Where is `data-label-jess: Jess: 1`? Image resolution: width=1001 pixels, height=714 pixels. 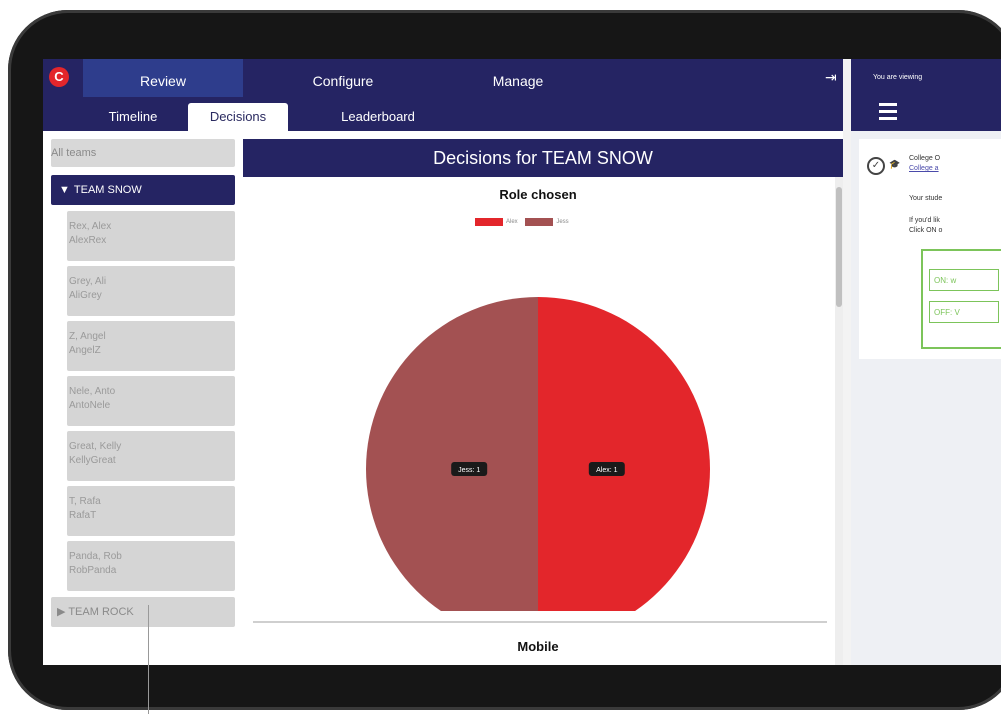 data-label-jess: Jess: 1 is located at coordinates (469, 469).